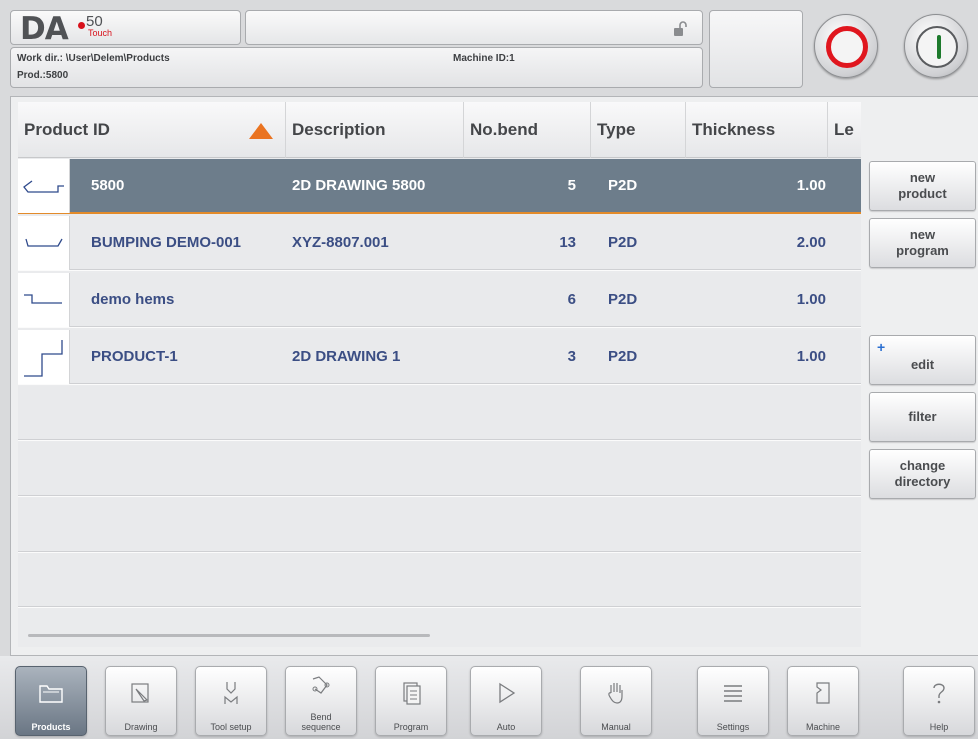  I want to click on logo: DA 50 Touch, so click(125, 28).